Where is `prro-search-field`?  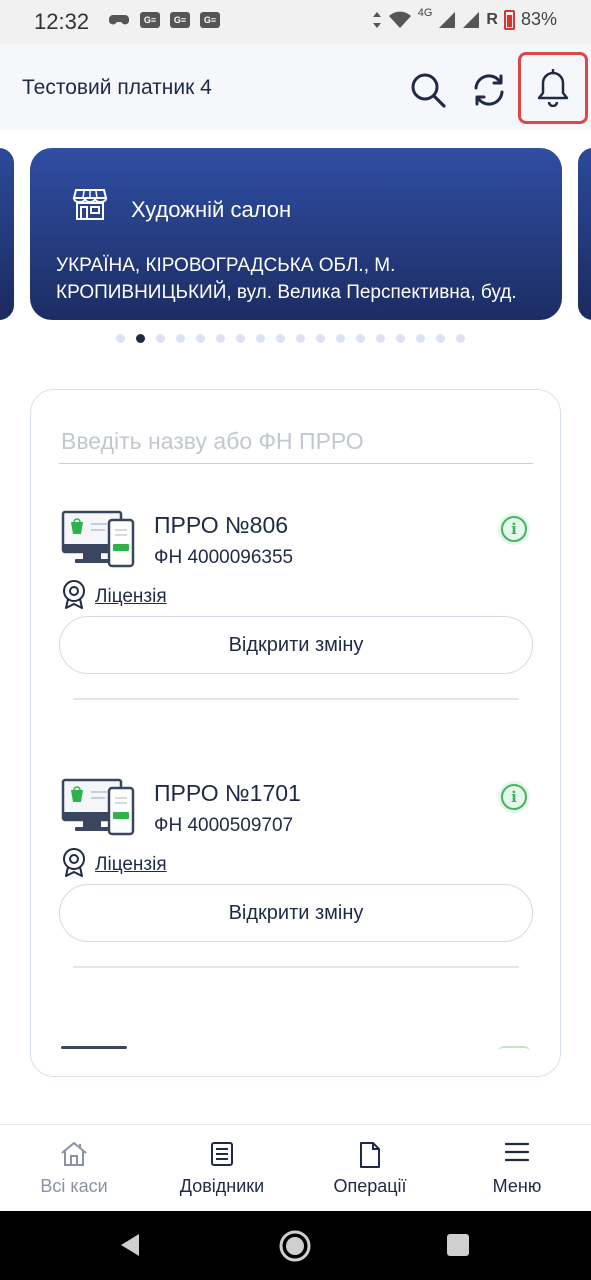 prro-search-field is located at coordinates (296, 442).